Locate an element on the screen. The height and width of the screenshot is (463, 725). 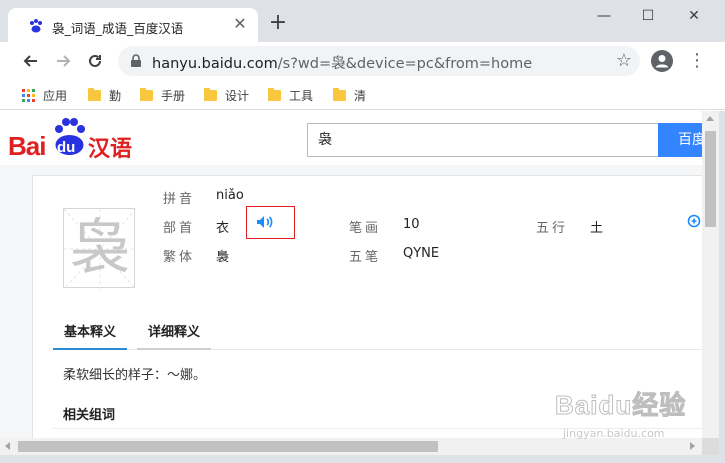
bookmark-label: 应用 is located at coordinates (55, 95).